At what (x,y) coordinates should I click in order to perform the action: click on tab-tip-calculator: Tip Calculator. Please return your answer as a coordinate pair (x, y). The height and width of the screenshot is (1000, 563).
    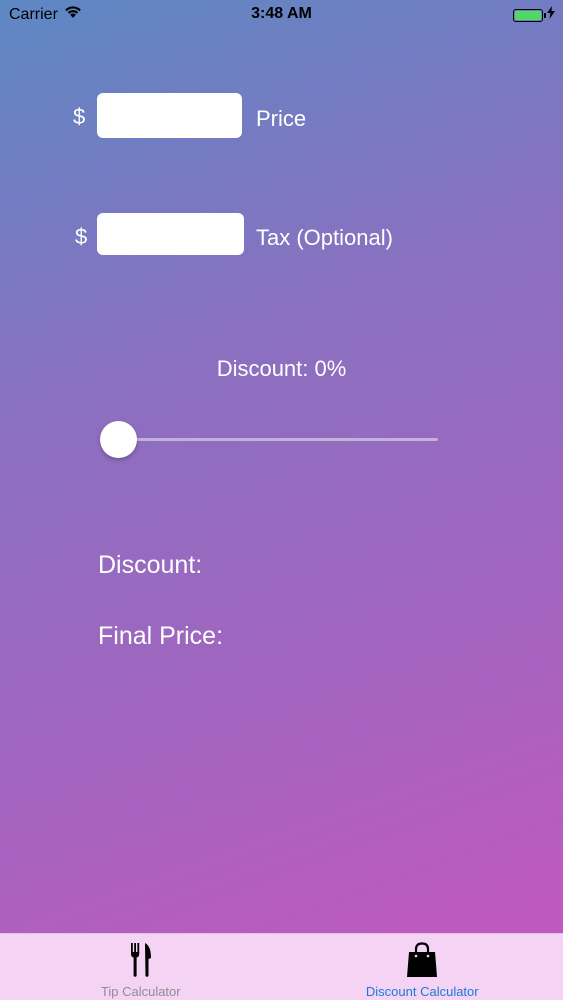
    Looking at the image, I should click on (141, 967).